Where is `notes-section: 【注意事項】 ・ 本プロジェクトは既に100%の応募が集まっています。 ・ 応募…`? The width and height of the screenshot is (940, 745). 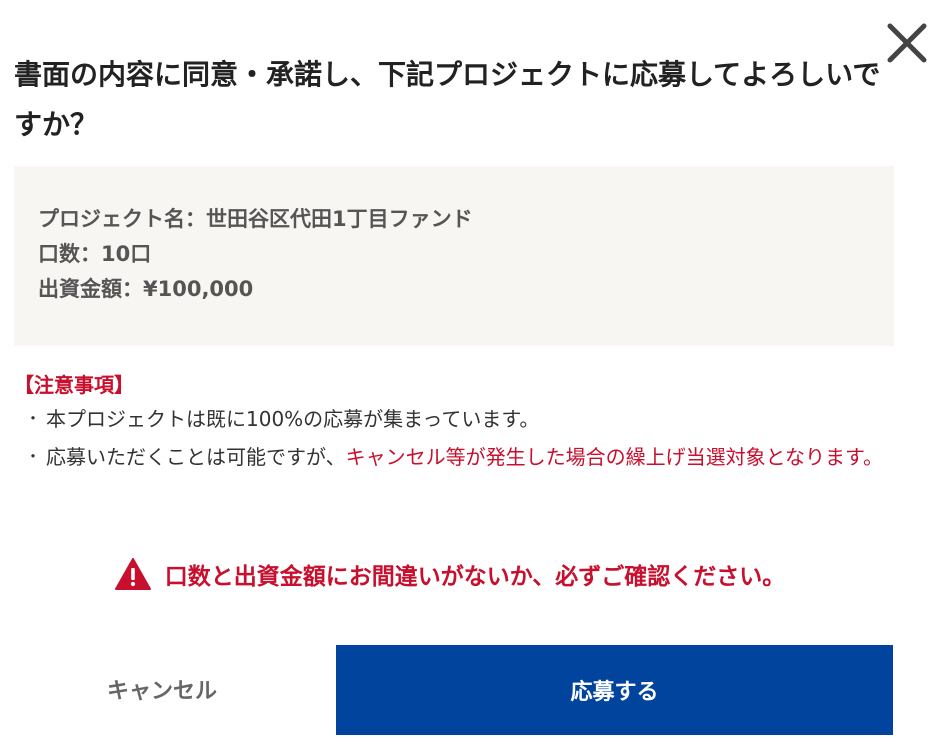 notes-section: 【注意事項】 ・ 本プロジェクトは既に100%の応募が集まっています。 ・ 応募… is located at coordinates (459, 424).